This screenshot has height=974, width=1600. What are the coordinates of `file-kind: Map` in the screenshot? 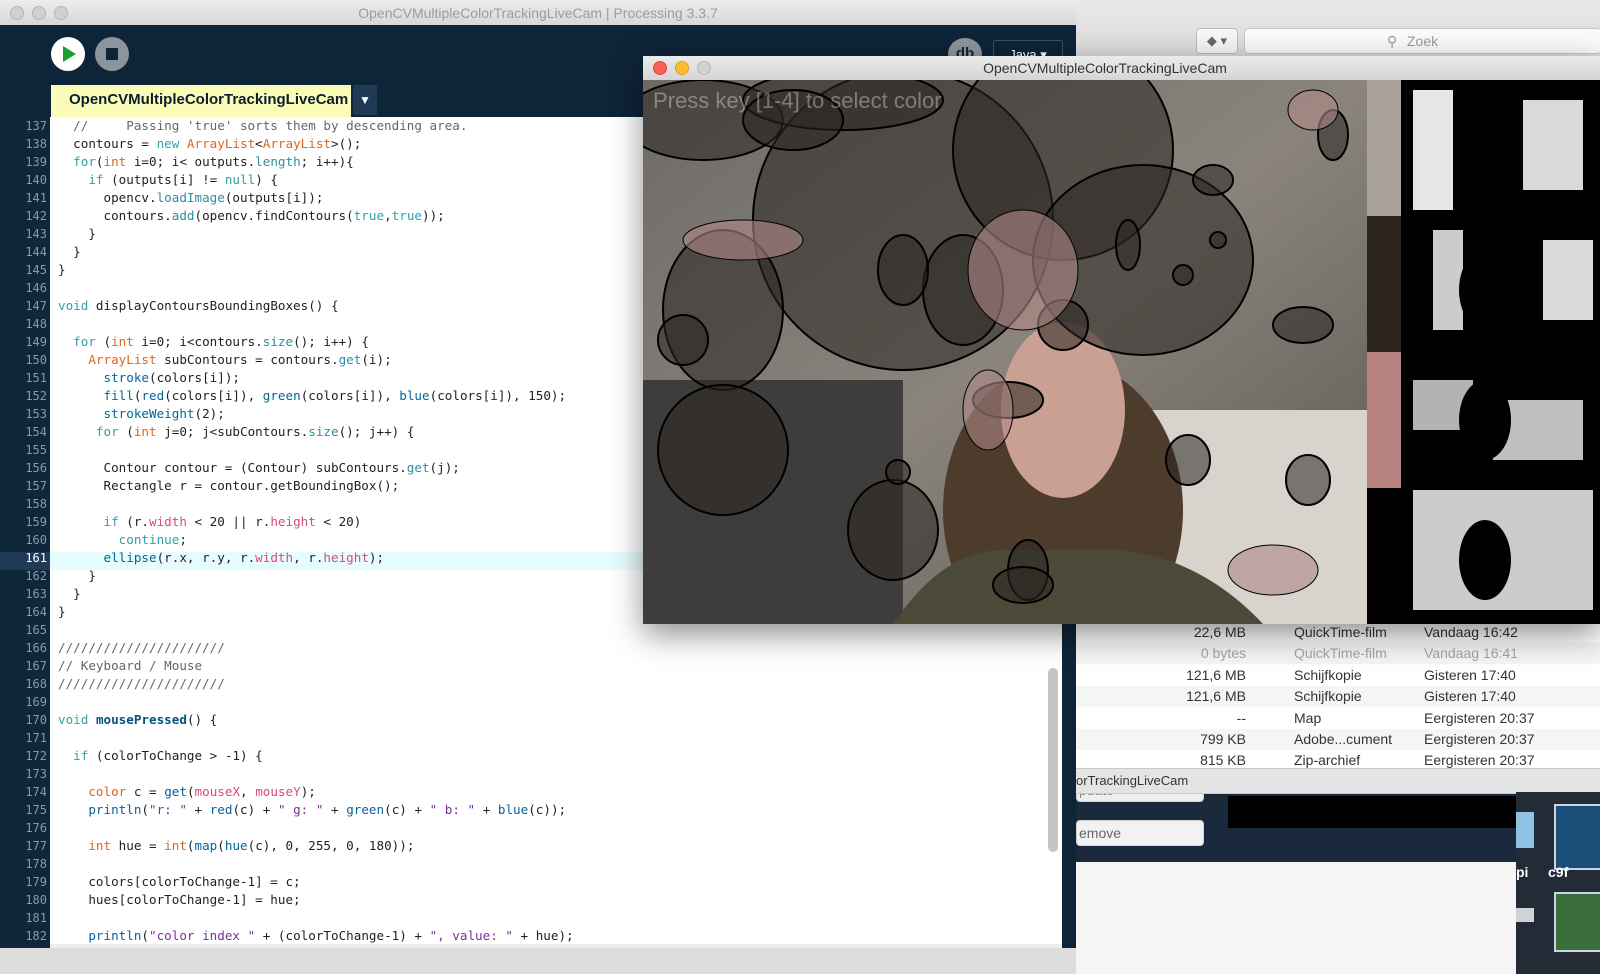 It's located at (1308, 717).